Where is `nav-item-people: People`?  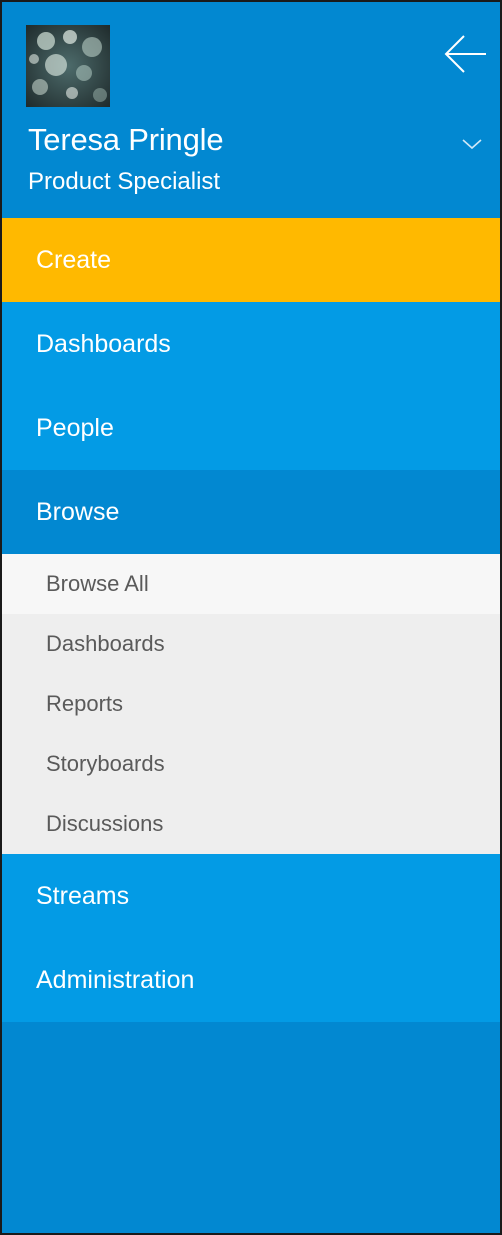
nav-item-people: People is located at coordinates (251, 428).